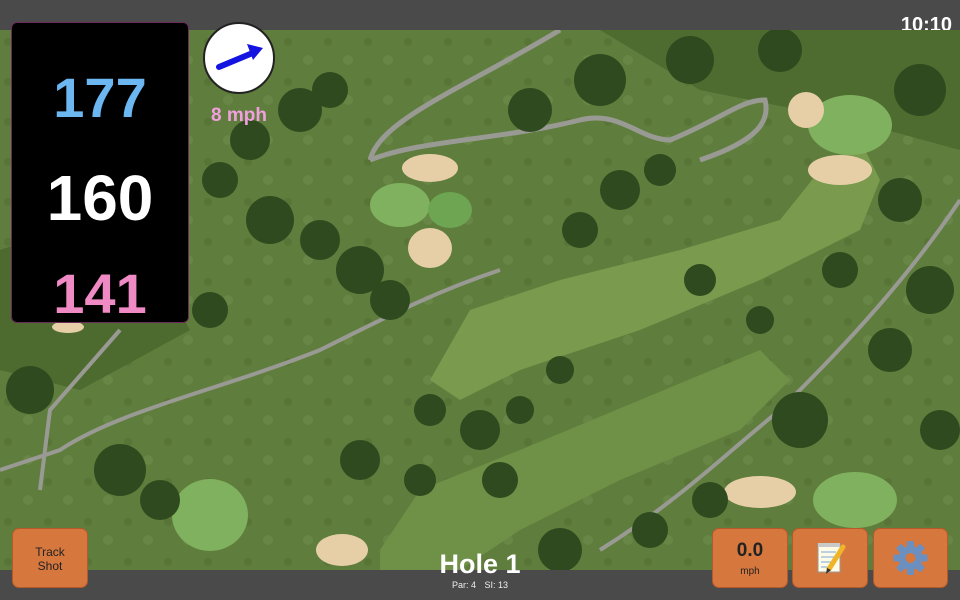 Image resolution: width=960 pixels, height=600 pixels. Describe the element at coordinates (50, 566) in the screenshot. I see `track-shot-label-line2: Shot` at that location.